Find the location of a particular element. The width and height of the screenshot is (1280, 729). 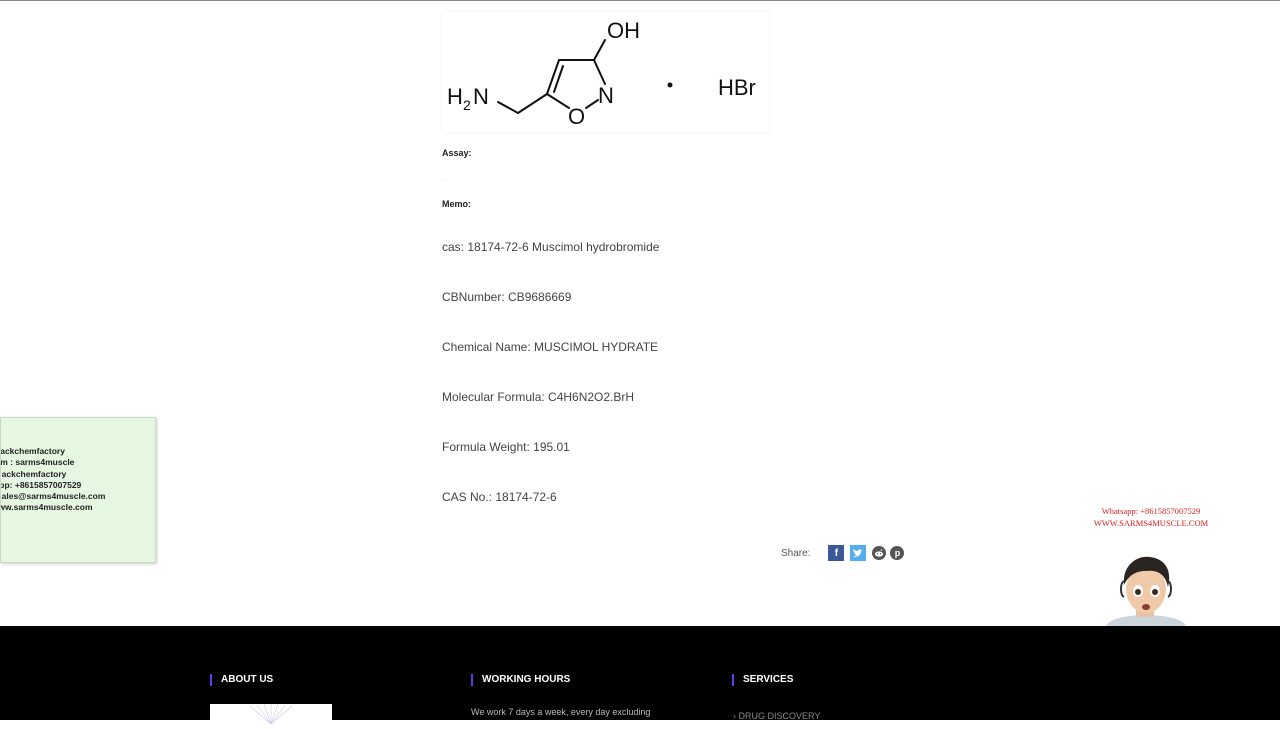

chemical-structure-image: OH N O H 2 N HBr is located at coordinates (605, 72).